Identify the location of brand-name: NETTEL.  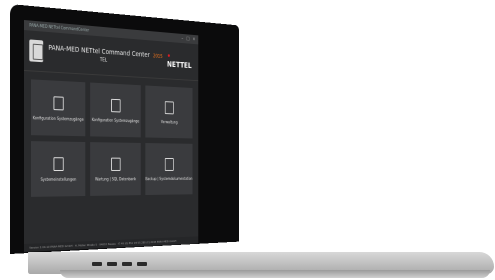
(179, 65).